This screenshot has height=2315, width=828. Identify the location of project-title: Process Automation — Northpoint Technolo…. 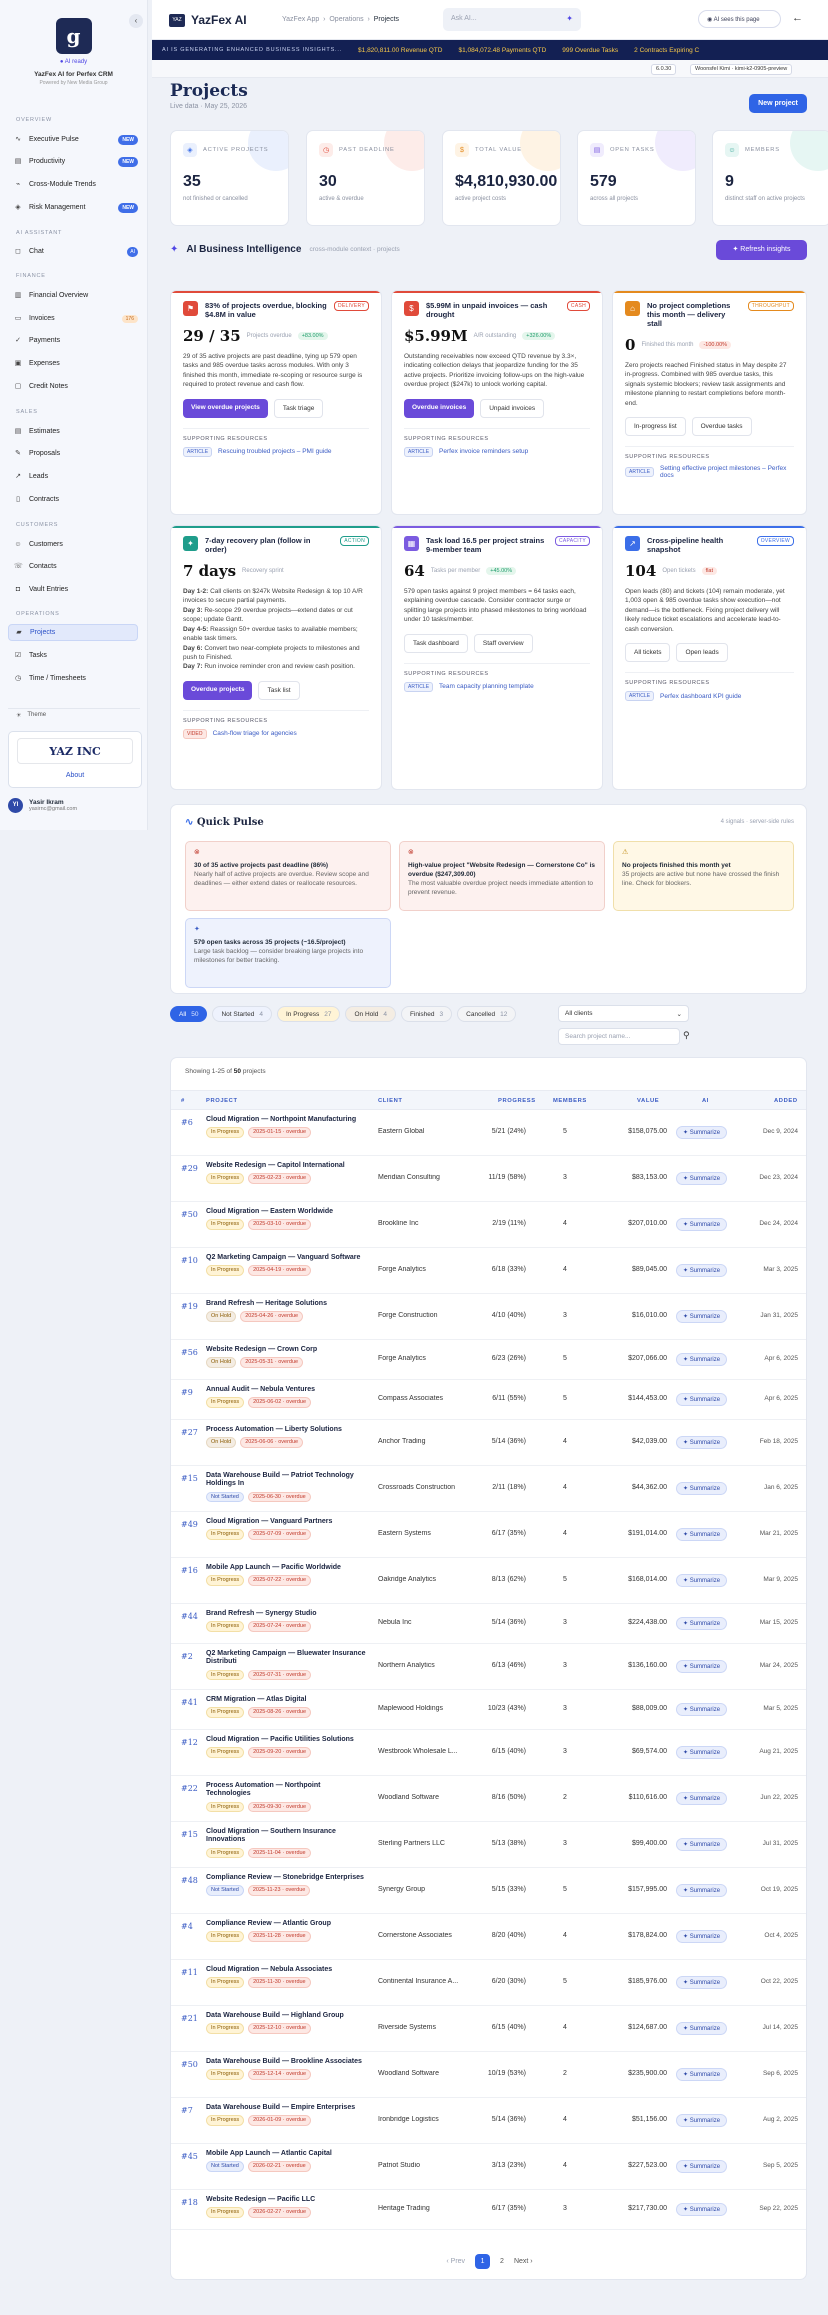
(286, 1790).